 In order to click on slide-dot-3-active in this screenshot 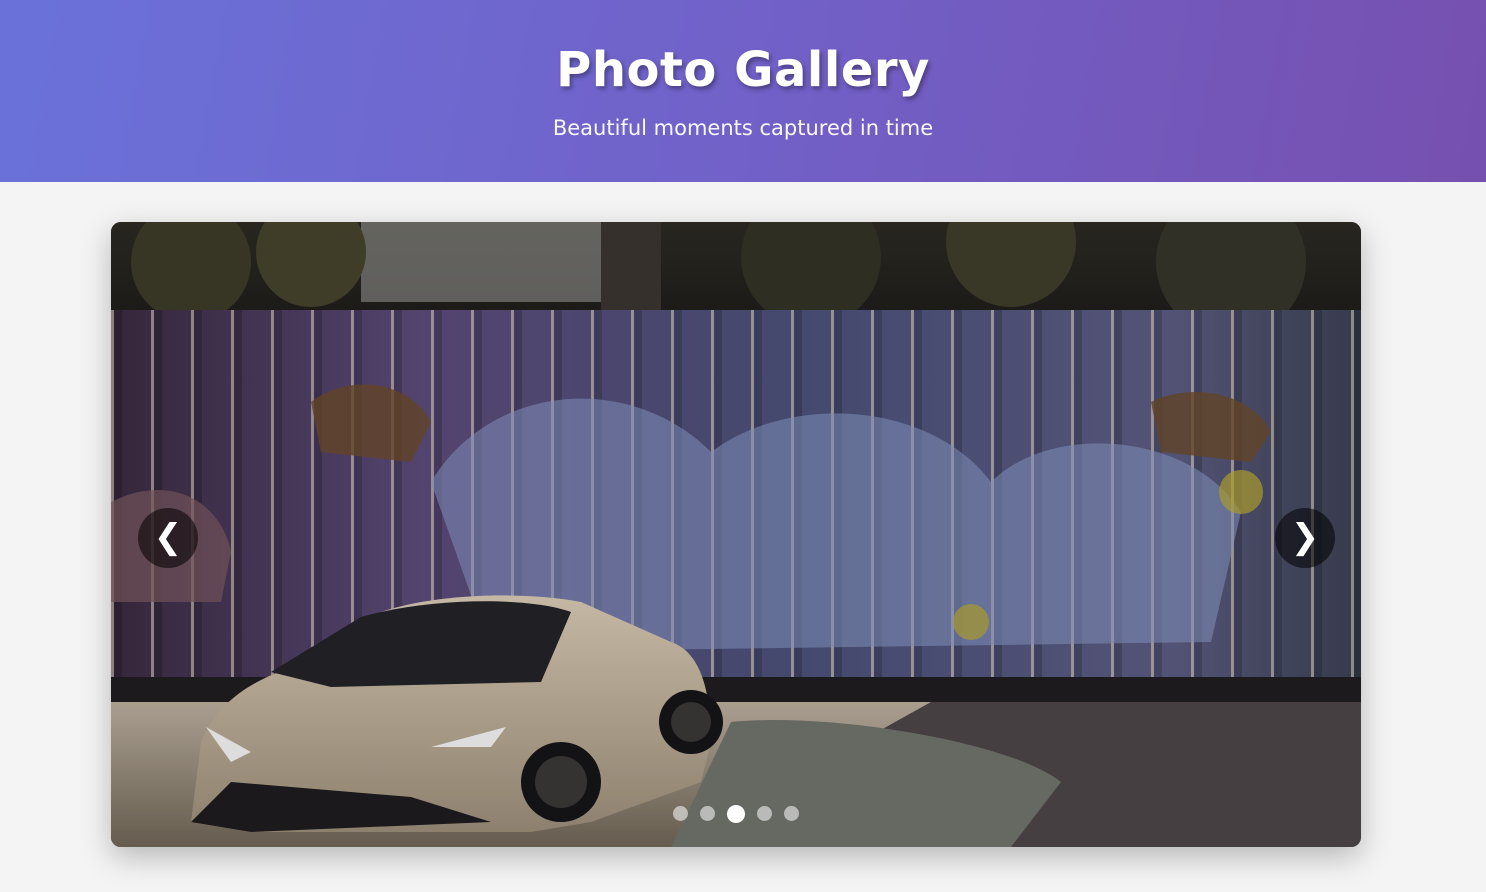, I will do `click(736, 813)`.